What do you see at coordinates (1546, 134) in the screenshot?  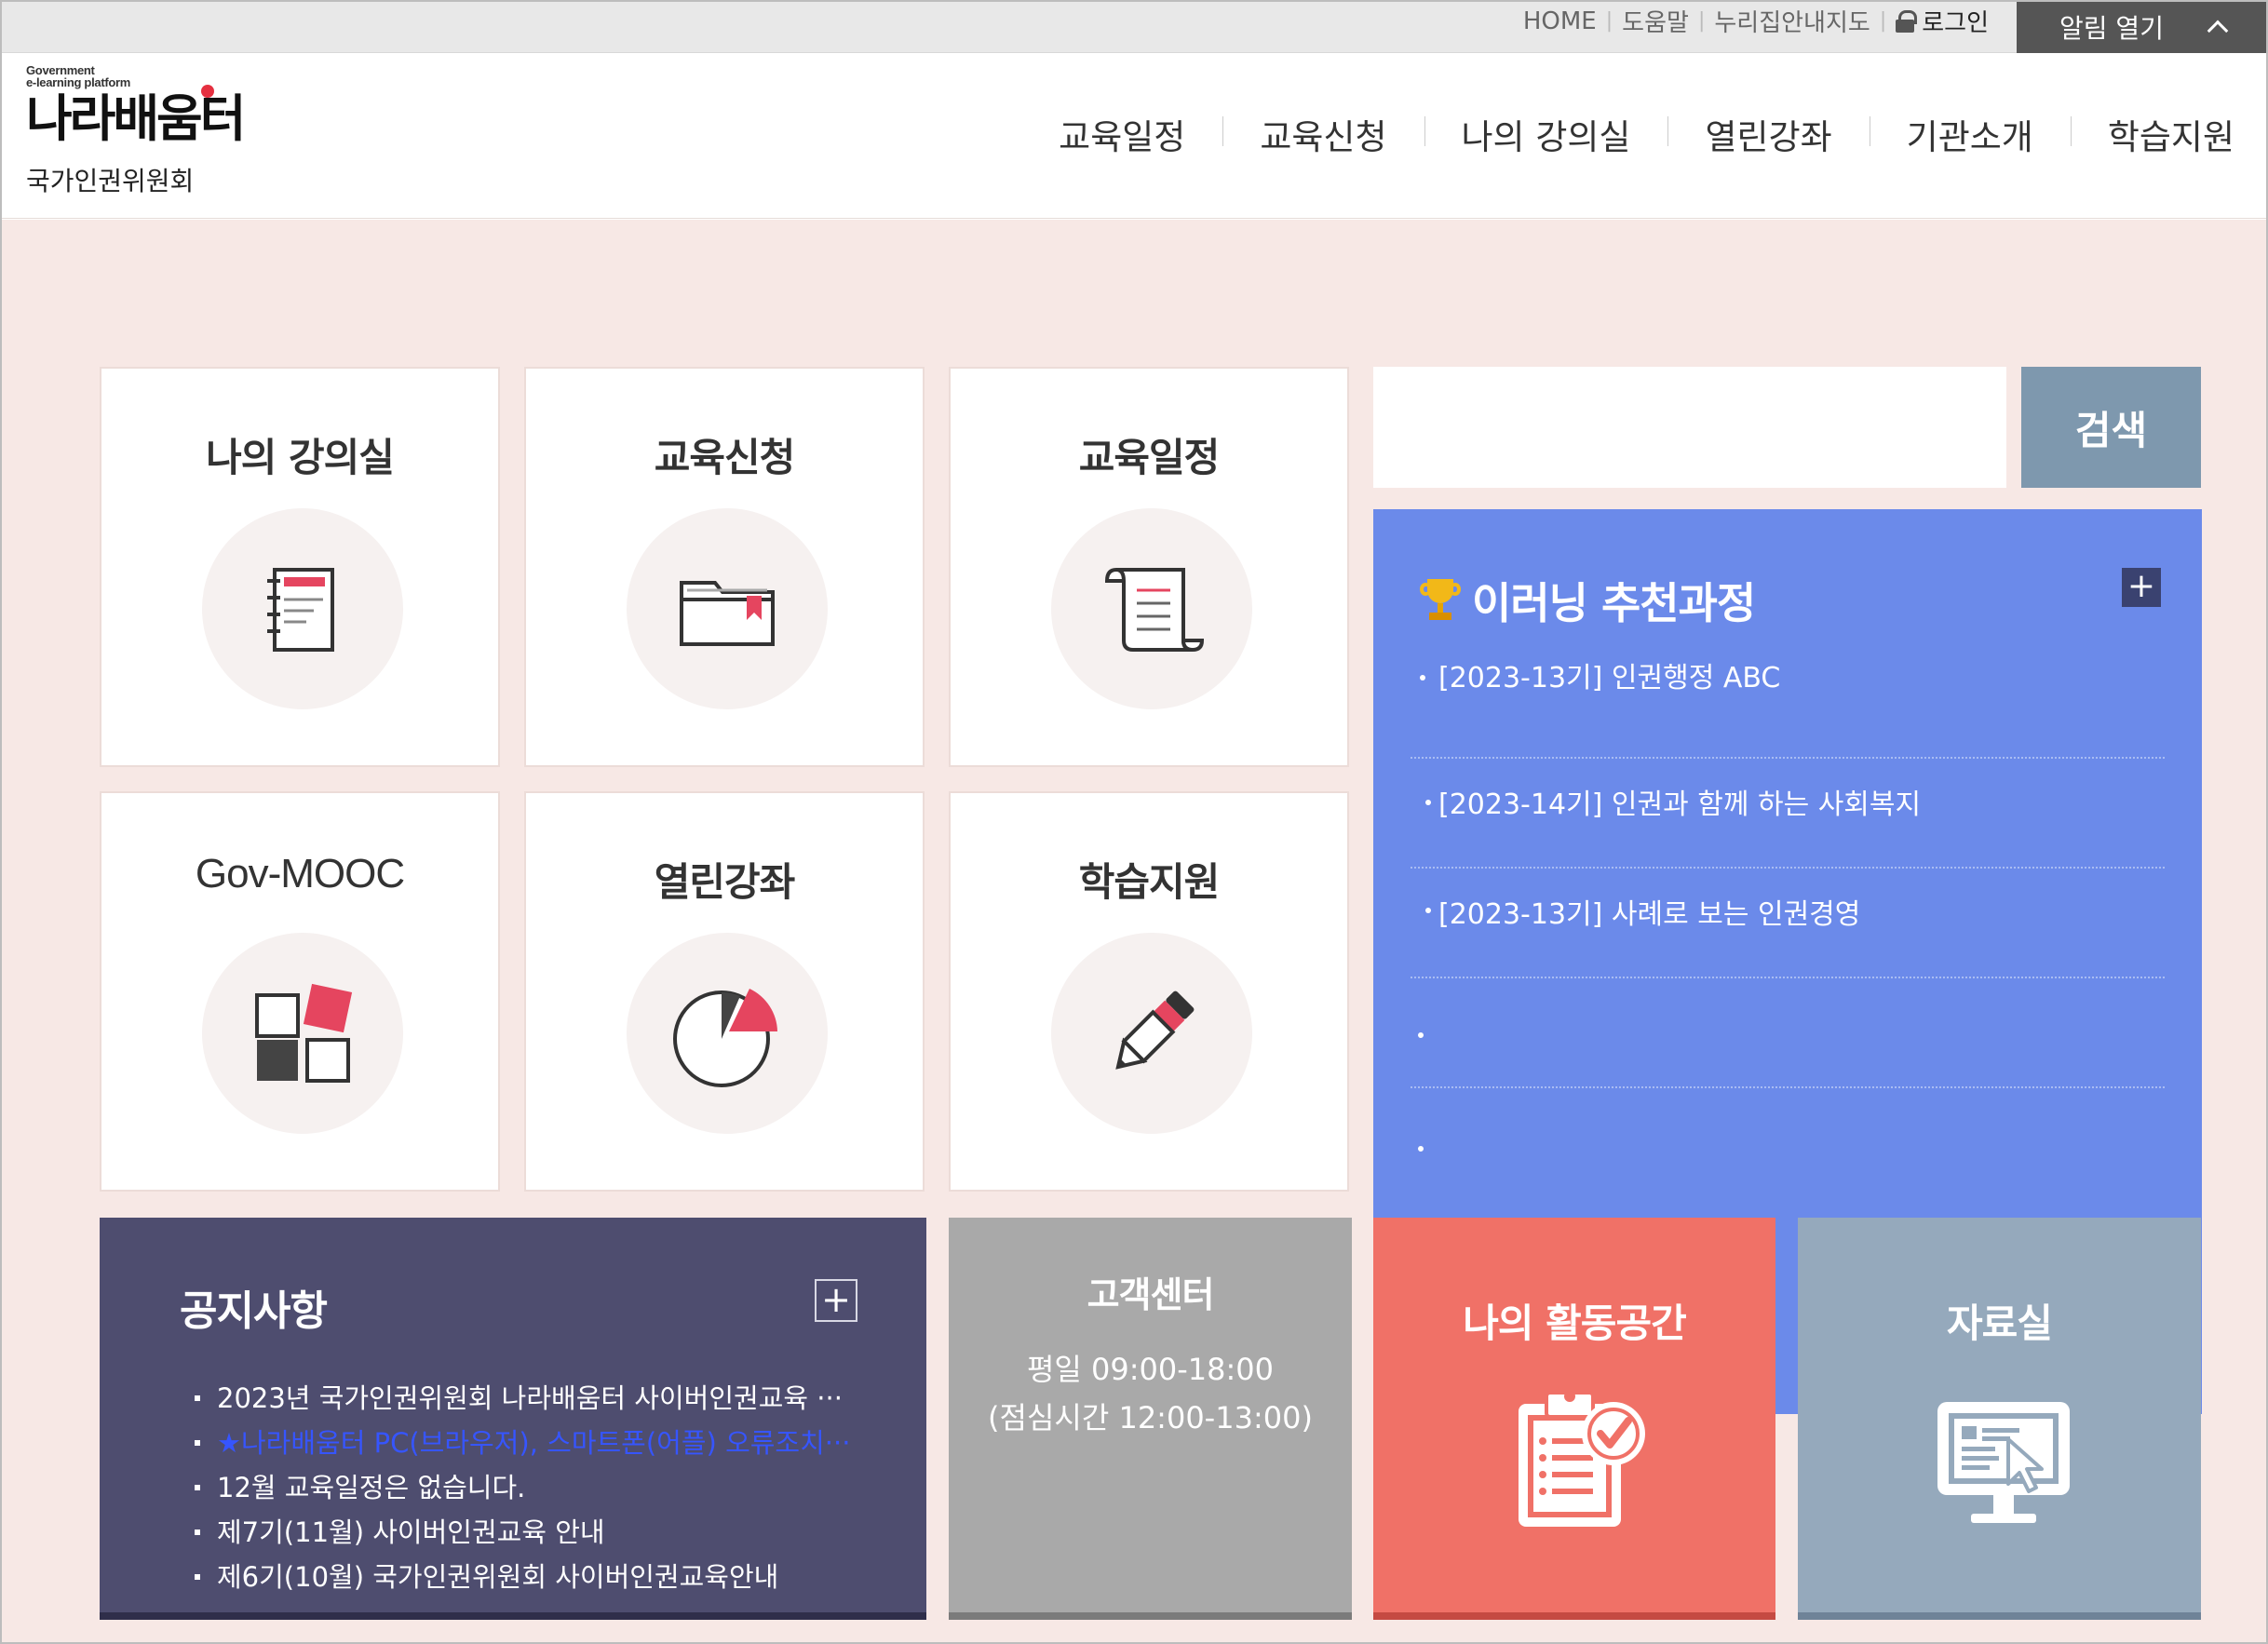 I see `nav-item-my-classroom: 나의 강의실` at bounding box center [1546, 134].